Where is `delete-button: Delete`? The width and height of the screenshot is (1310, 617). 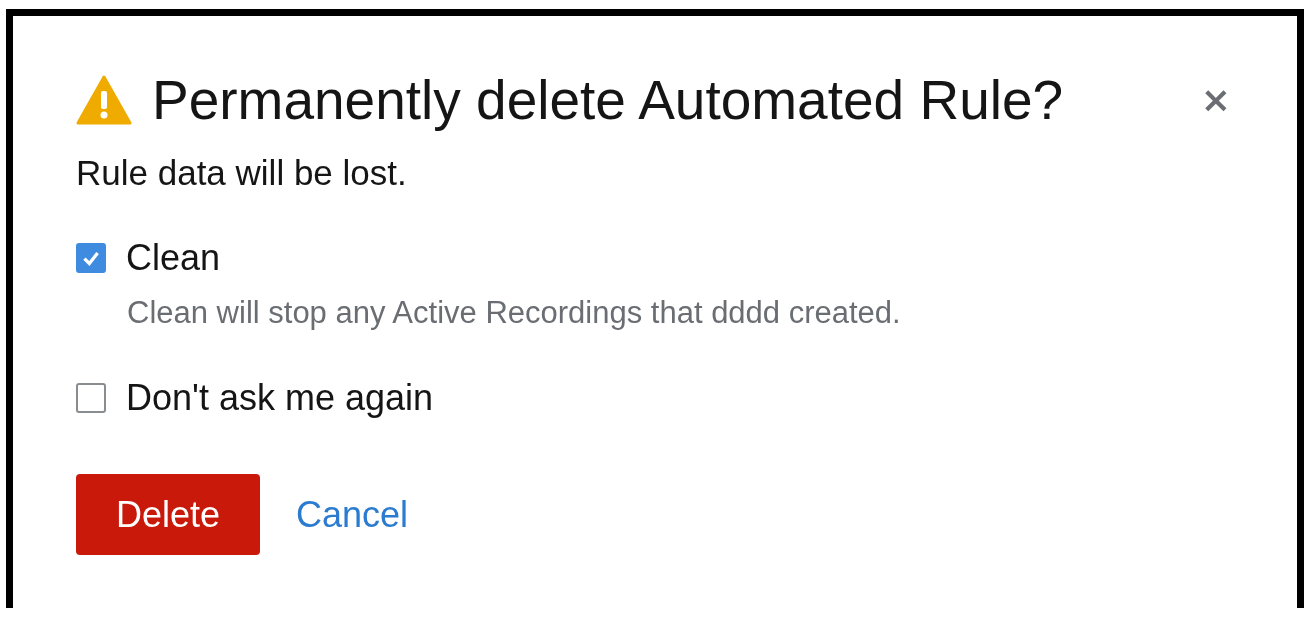 delete-button: Delete is located at coordinates (168, 514).